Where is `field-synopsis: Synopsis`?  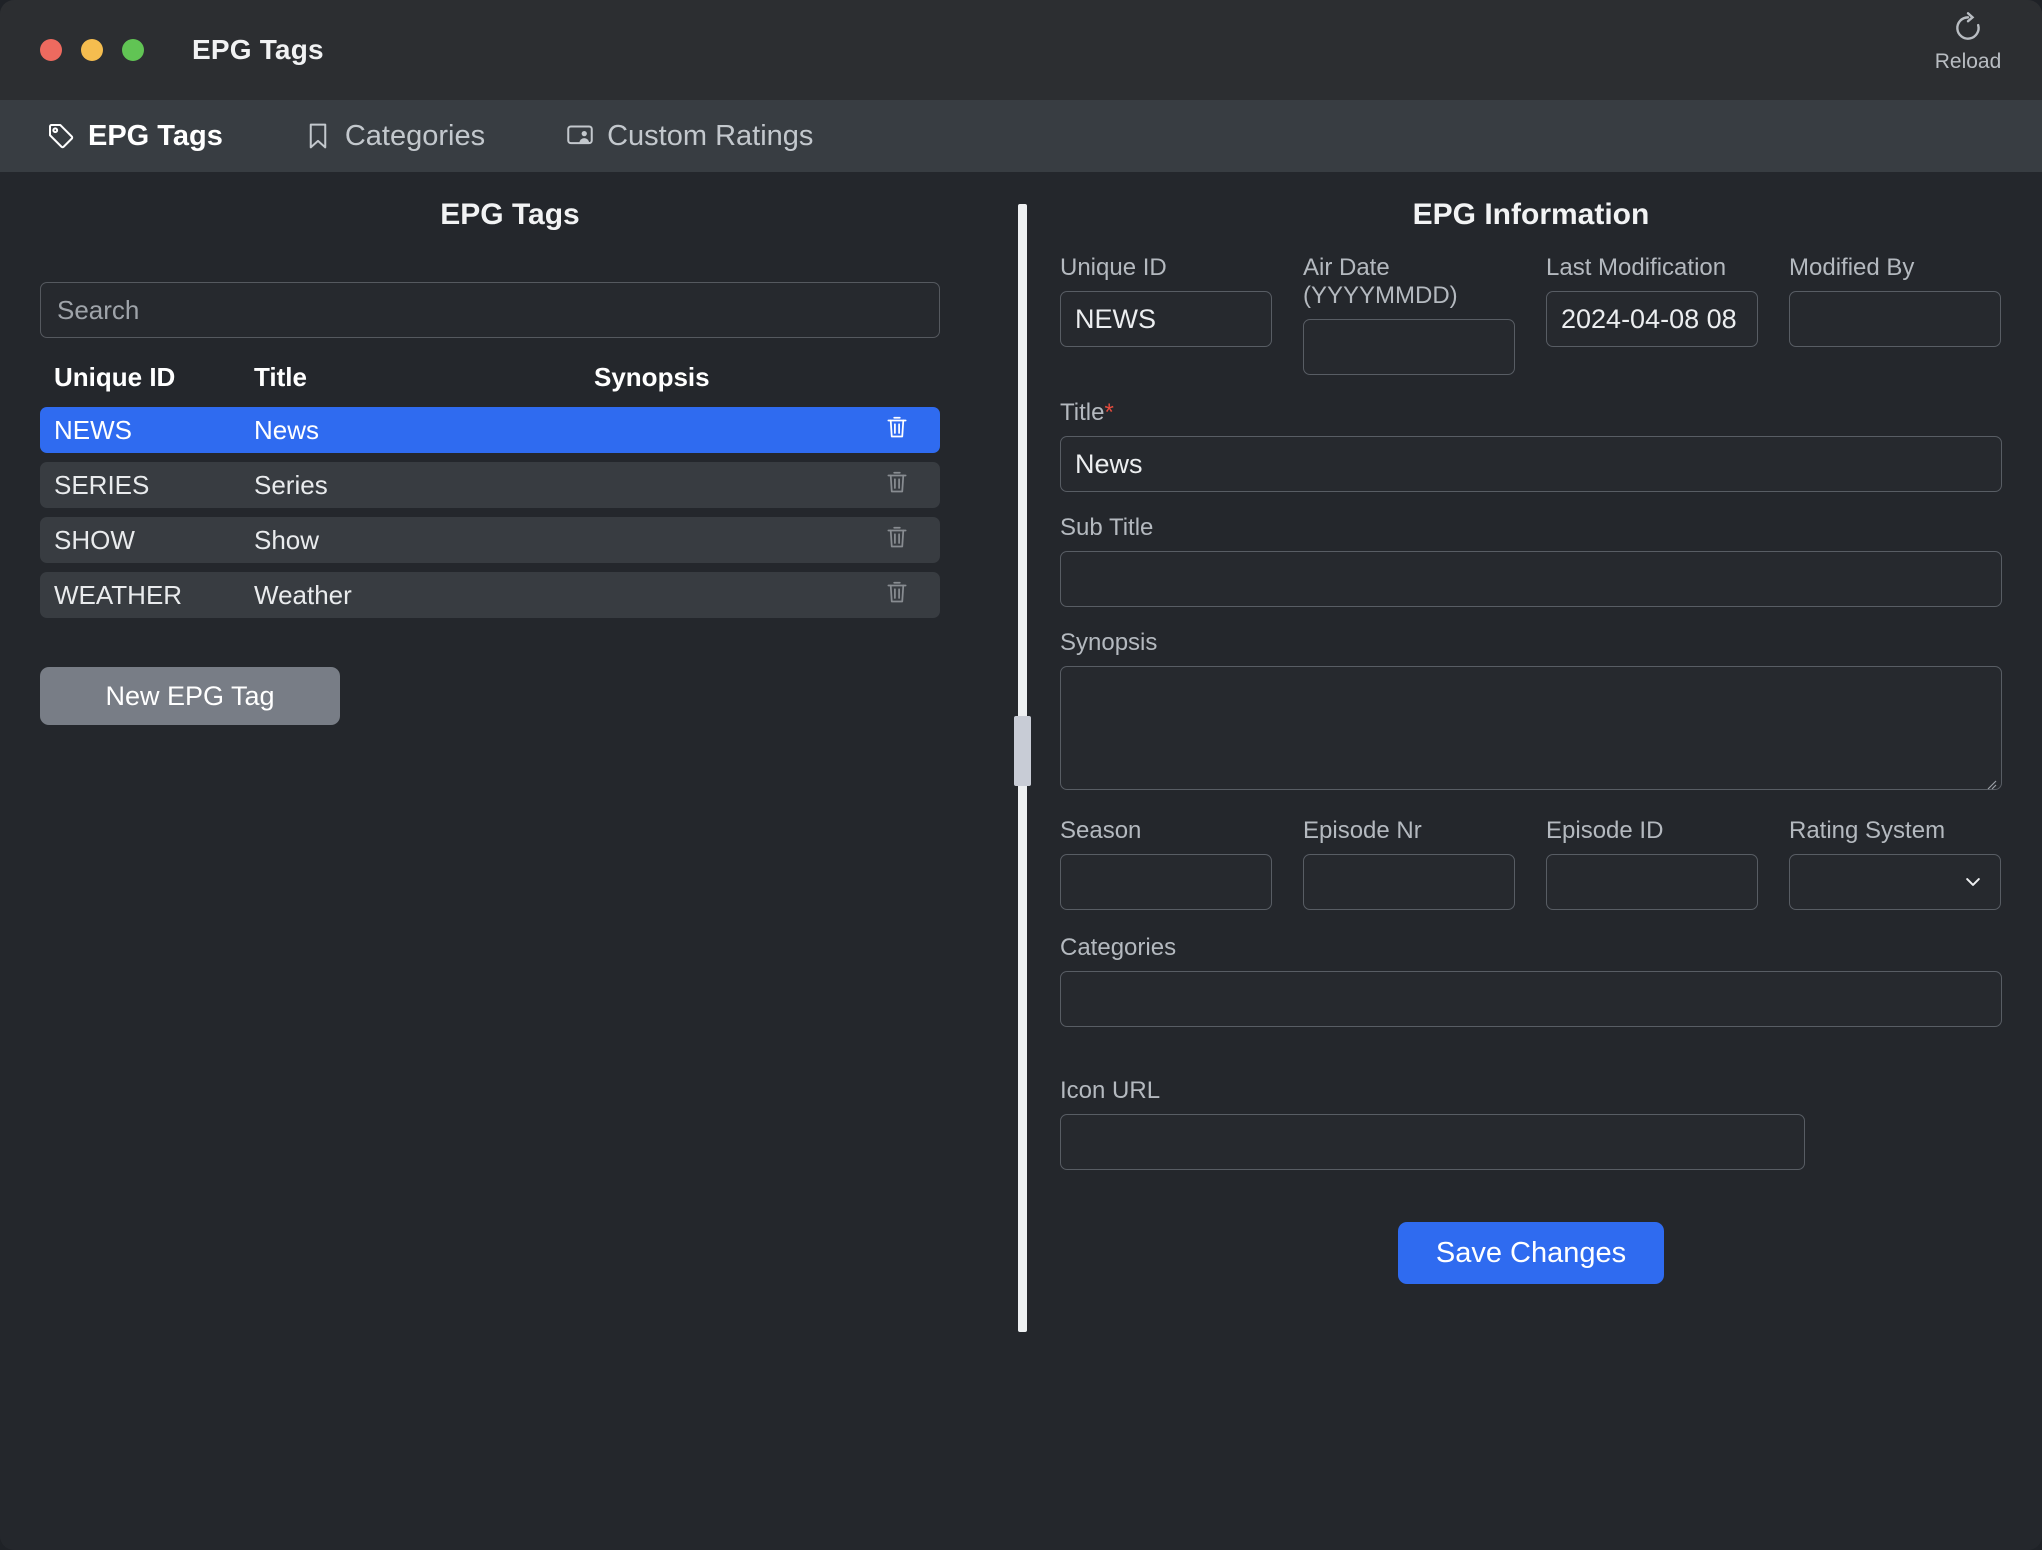 field-synopsis: Synopsis is located at coordinates (1531, 712).